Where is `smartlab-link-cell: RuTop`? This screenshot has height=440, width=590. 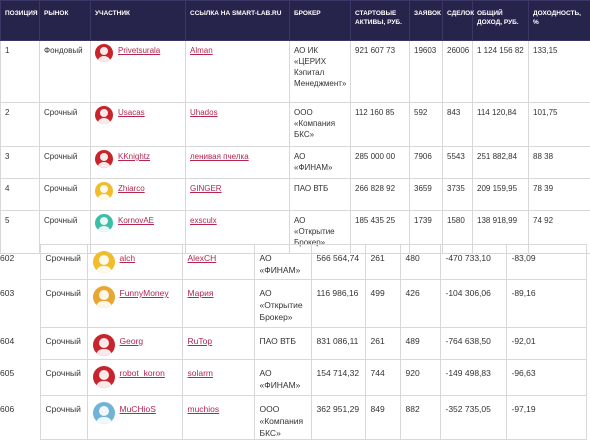 smartlab-link-cell: RuTop is located at coordinates (218, 344).